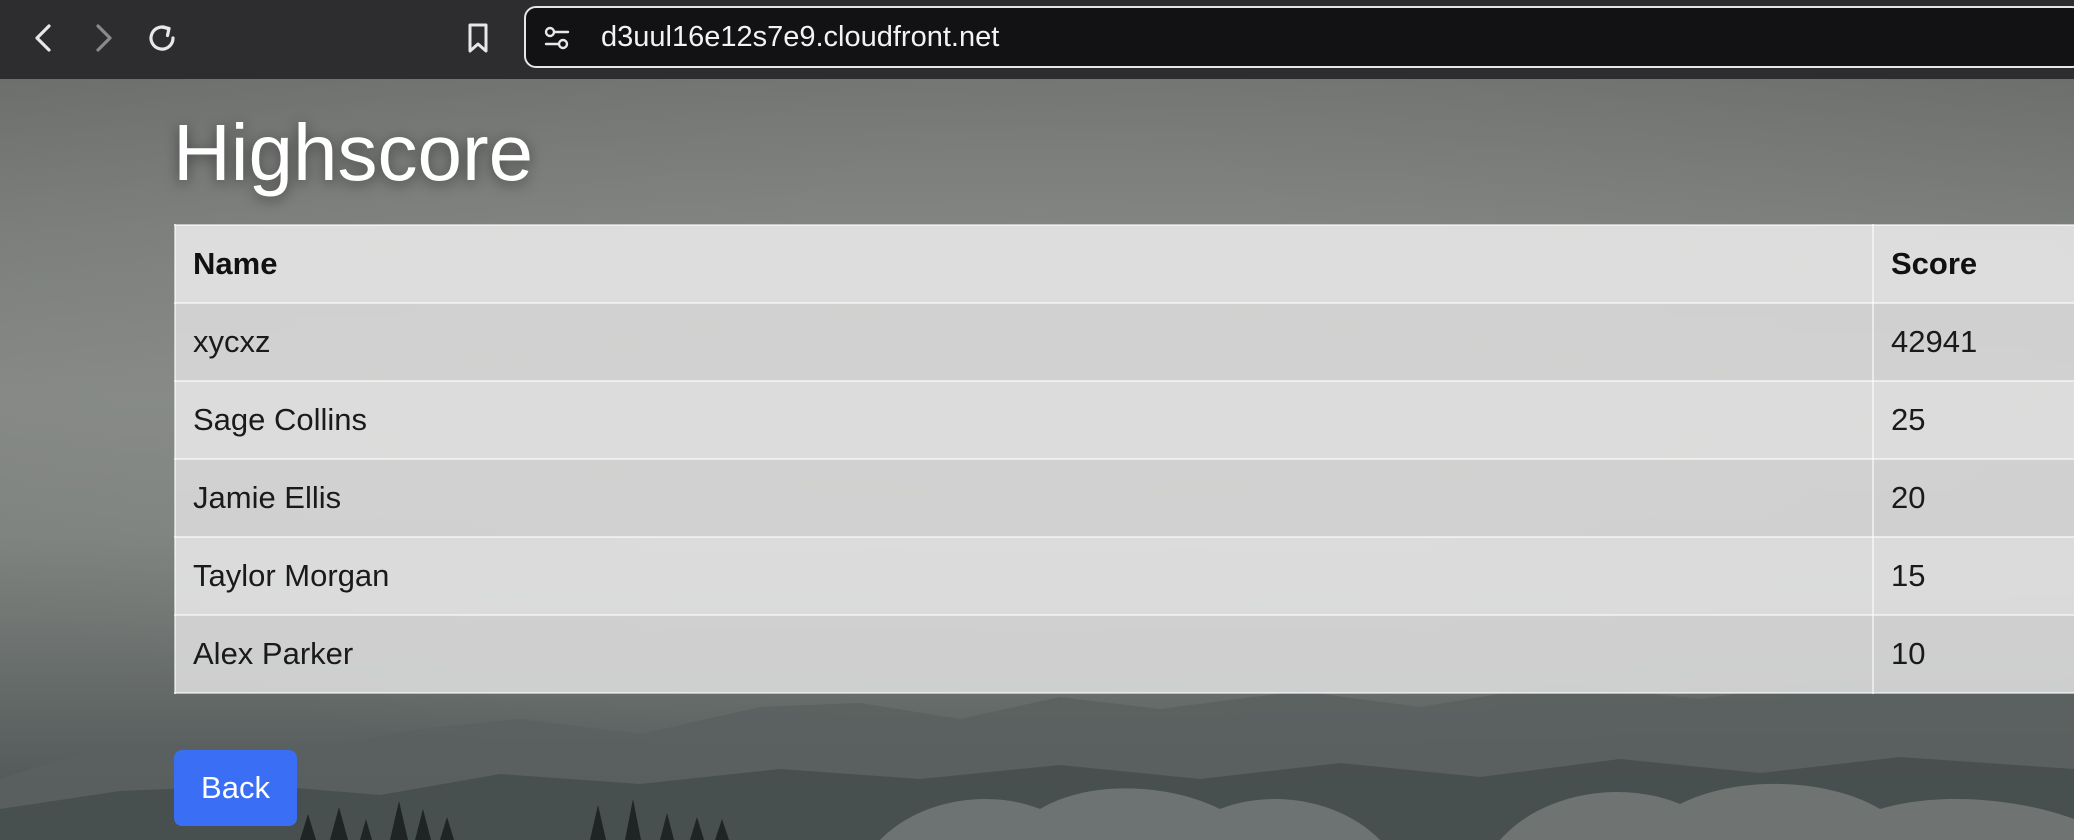 Image resolution: width=2074 pixels, height=840 pixels. I want to click on table-row: Alex Parker 10, so click(1124, 654).